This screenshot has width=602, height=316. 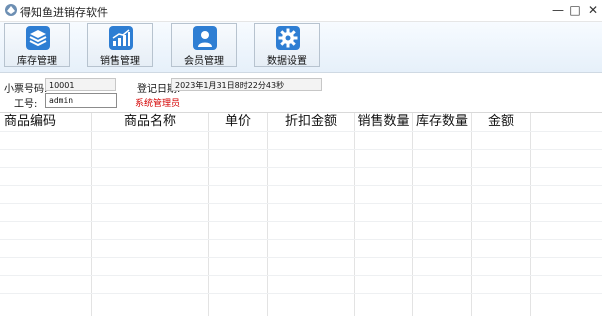 What do you see at coordinates (311, 122) in the screenshot?
I see `column-header-discount: 折扣金额` at bounding box center [311, 122].